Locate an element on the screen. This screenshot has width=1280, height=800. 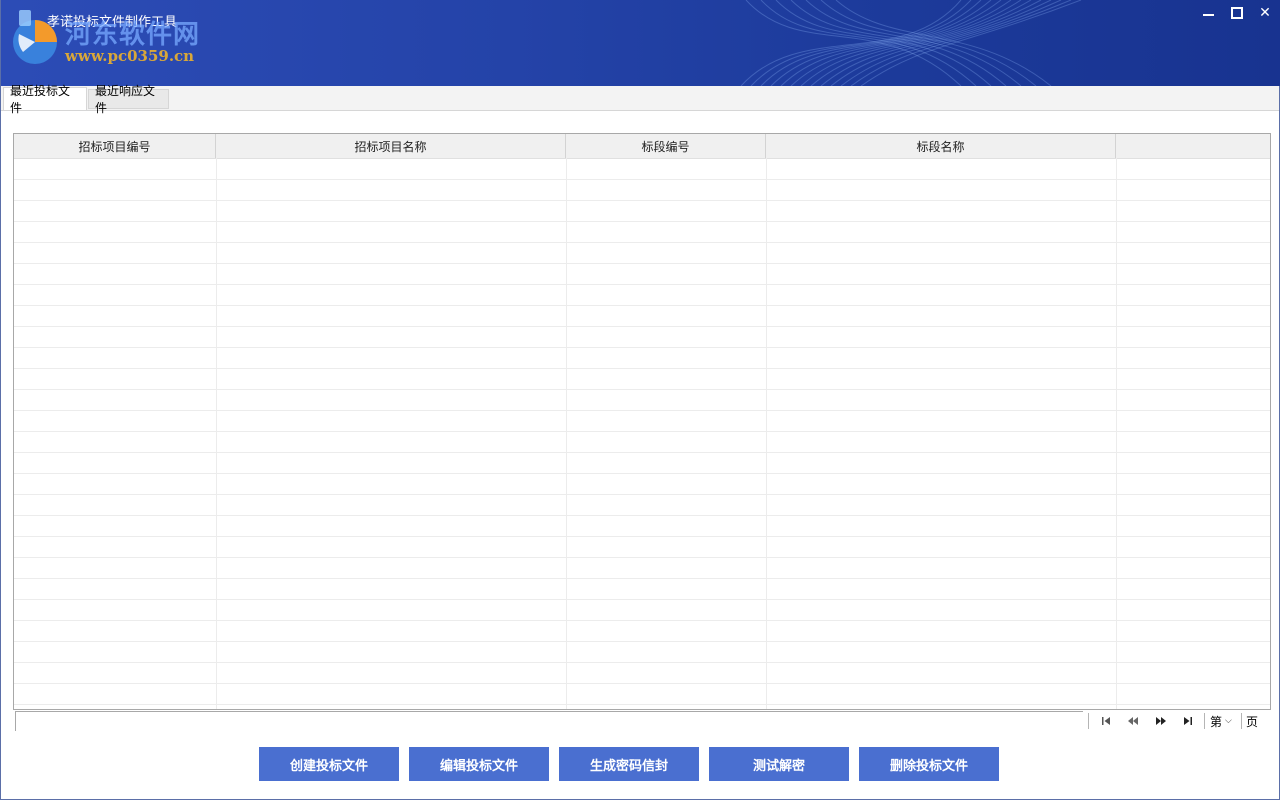
pager-bar: 第 ⌵ 页 is located at coordinates (643, 721).